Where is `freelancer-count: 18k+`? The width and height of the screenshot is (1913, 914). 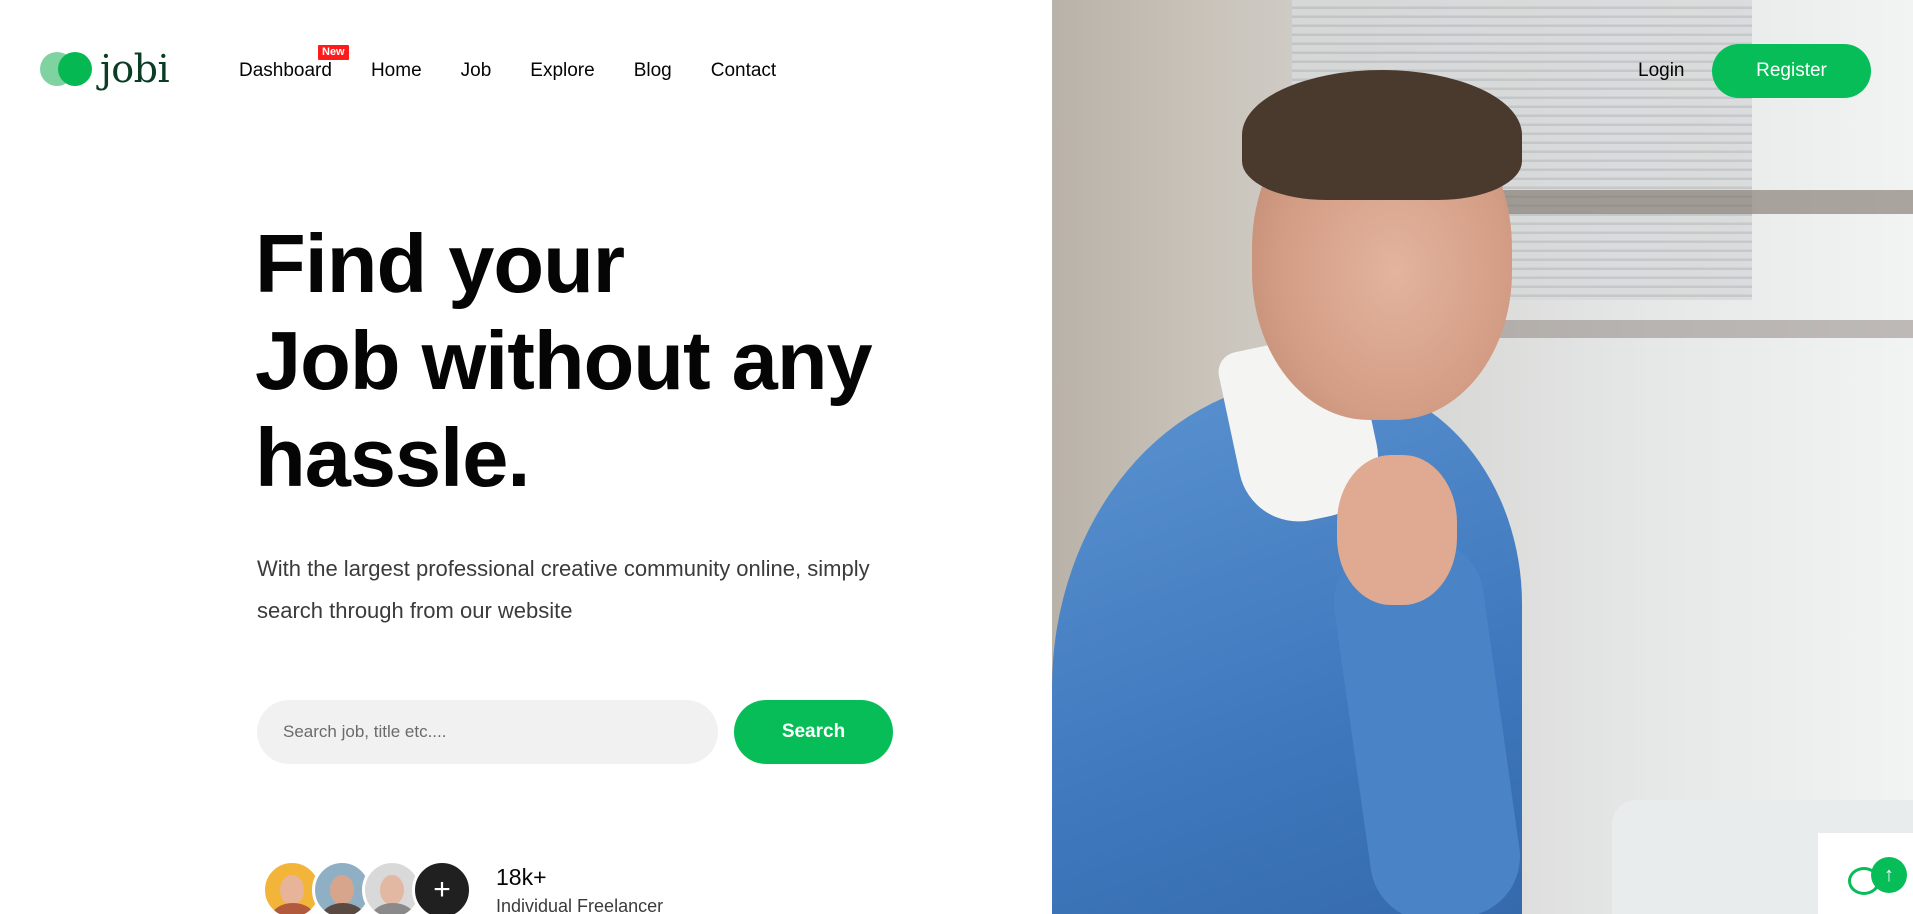
freelancer-count: 18k+ is located at coordinates (521, 877).